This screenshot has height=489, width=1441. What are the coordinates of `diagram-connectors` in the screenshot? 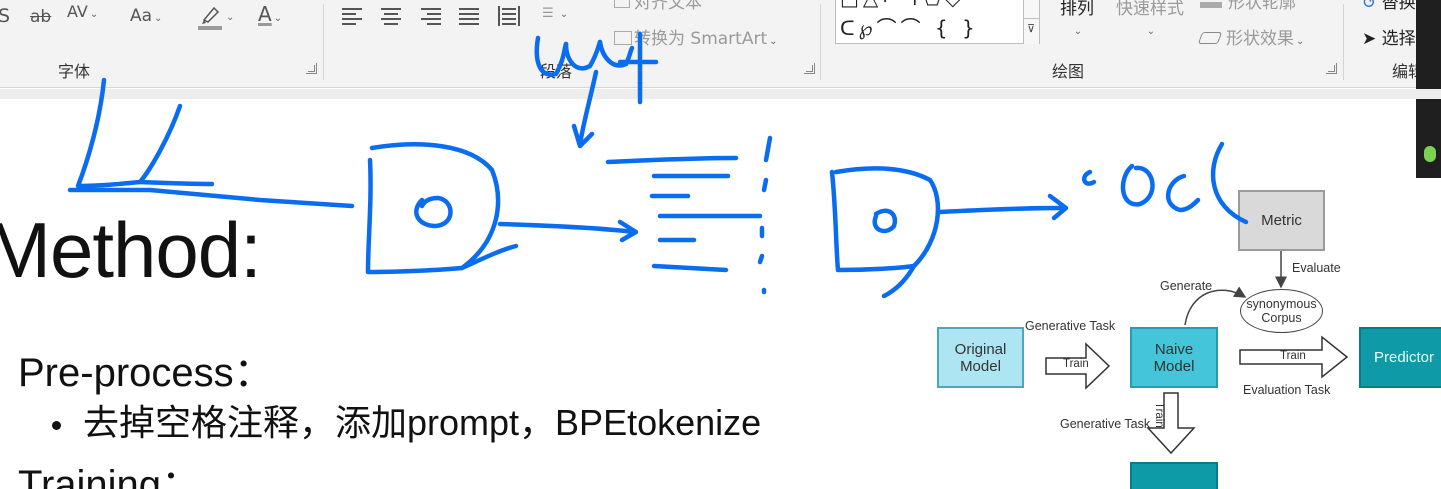 It's located at (1197, 353).